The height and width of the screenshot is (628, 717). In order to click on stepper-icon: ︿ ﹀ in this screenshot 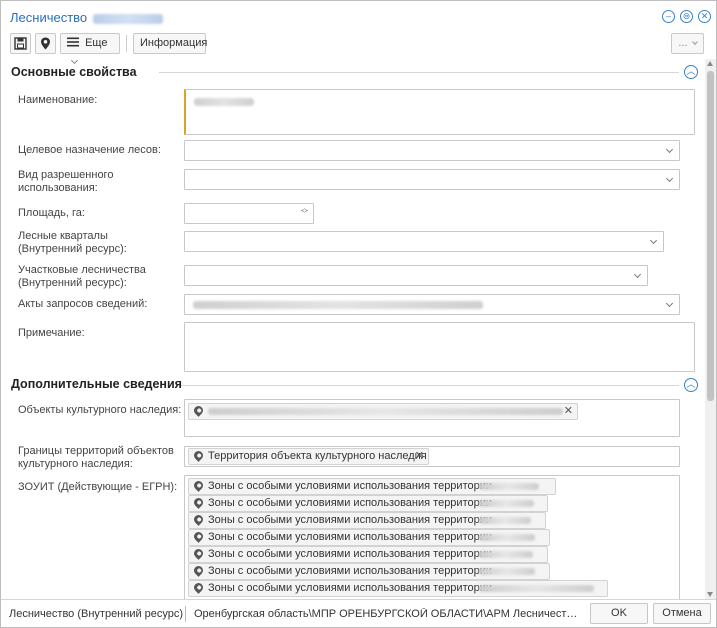, I will do `click(304, 211)`.